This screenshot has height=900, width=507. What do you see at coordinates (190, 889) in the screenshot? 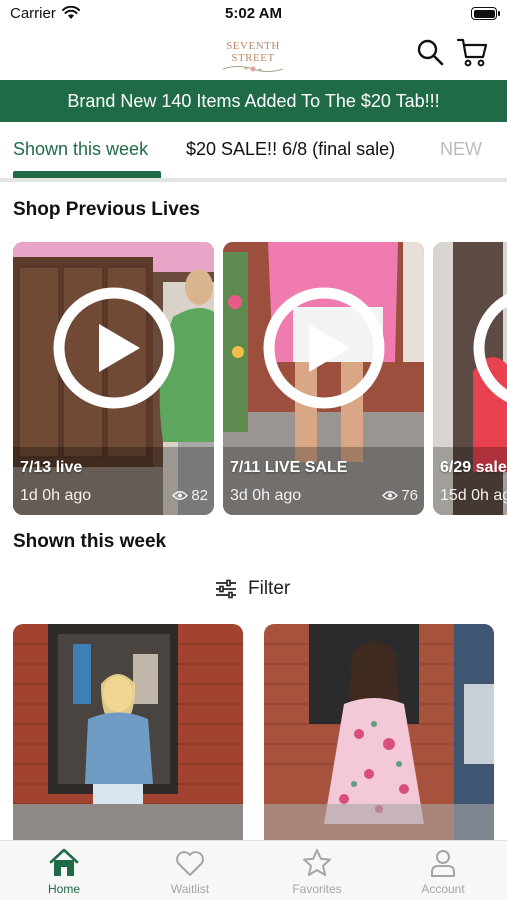
I see `nav-waitlist-label: Waitlist` at bounding box center [190, 889].